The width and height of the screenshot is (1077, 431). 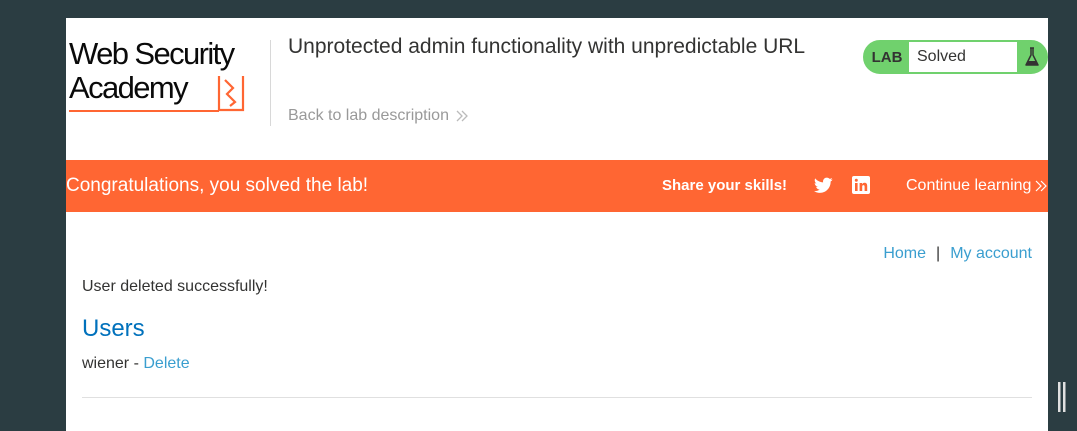 I want to click on flask-icon, so click(x=1031, y=57).